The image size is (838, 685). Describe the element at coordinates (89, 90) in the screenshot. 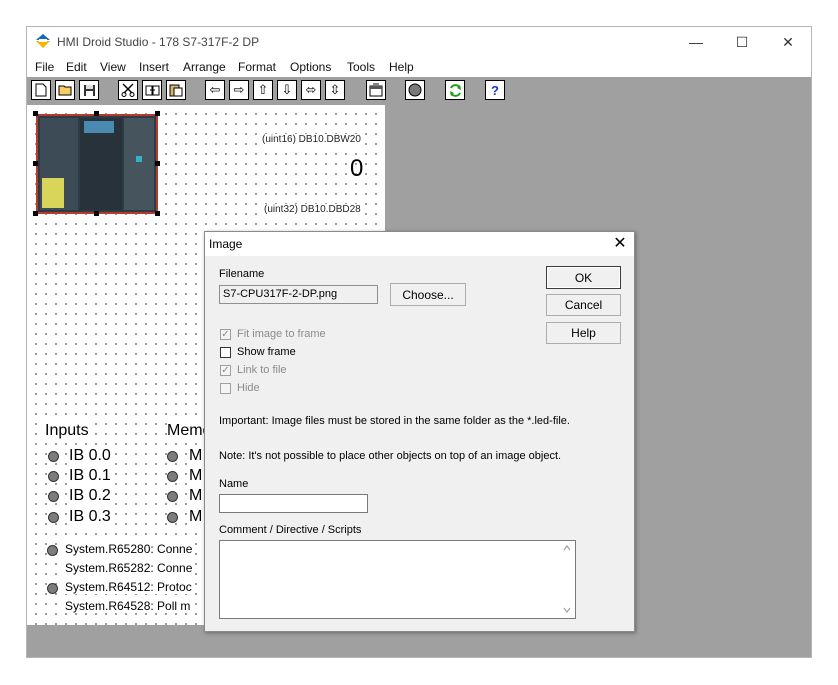

I see `save-disk-icon` at that location.